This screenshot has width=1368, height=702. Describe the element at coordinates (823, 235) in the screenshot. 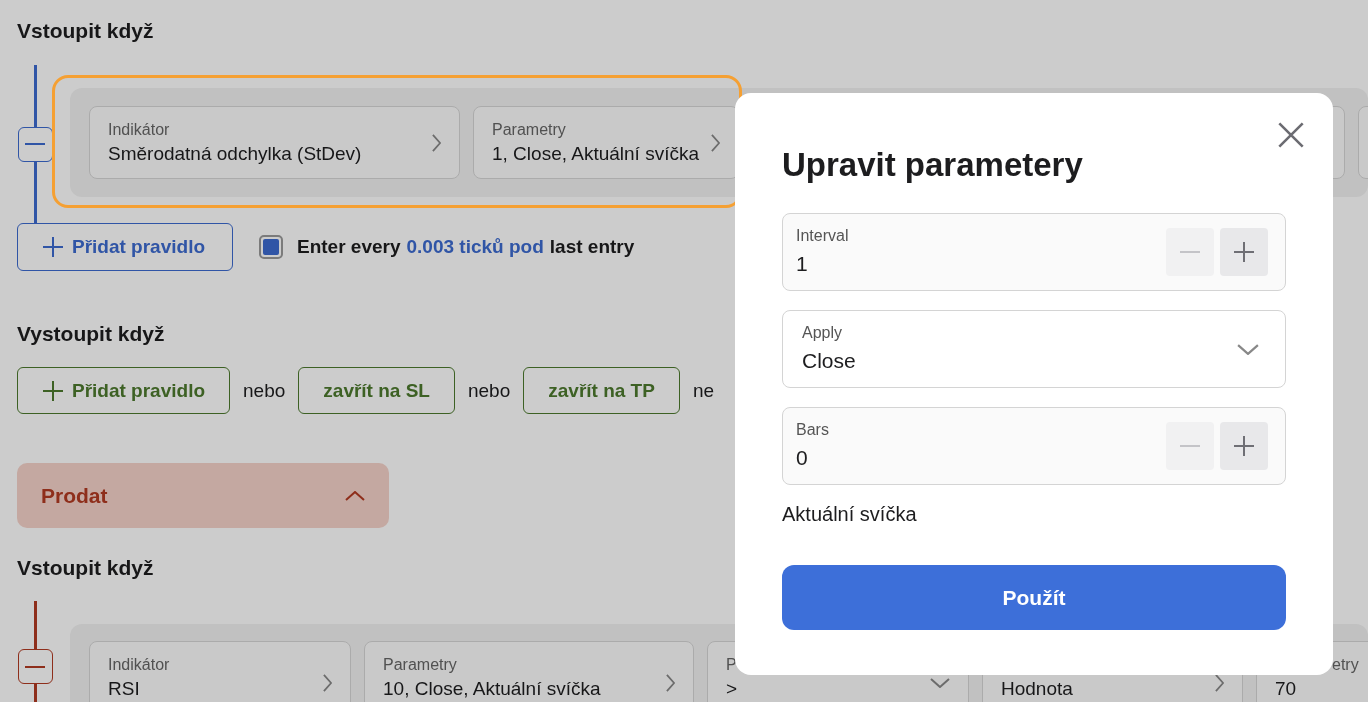

I see `field-label: Interval` at that location.